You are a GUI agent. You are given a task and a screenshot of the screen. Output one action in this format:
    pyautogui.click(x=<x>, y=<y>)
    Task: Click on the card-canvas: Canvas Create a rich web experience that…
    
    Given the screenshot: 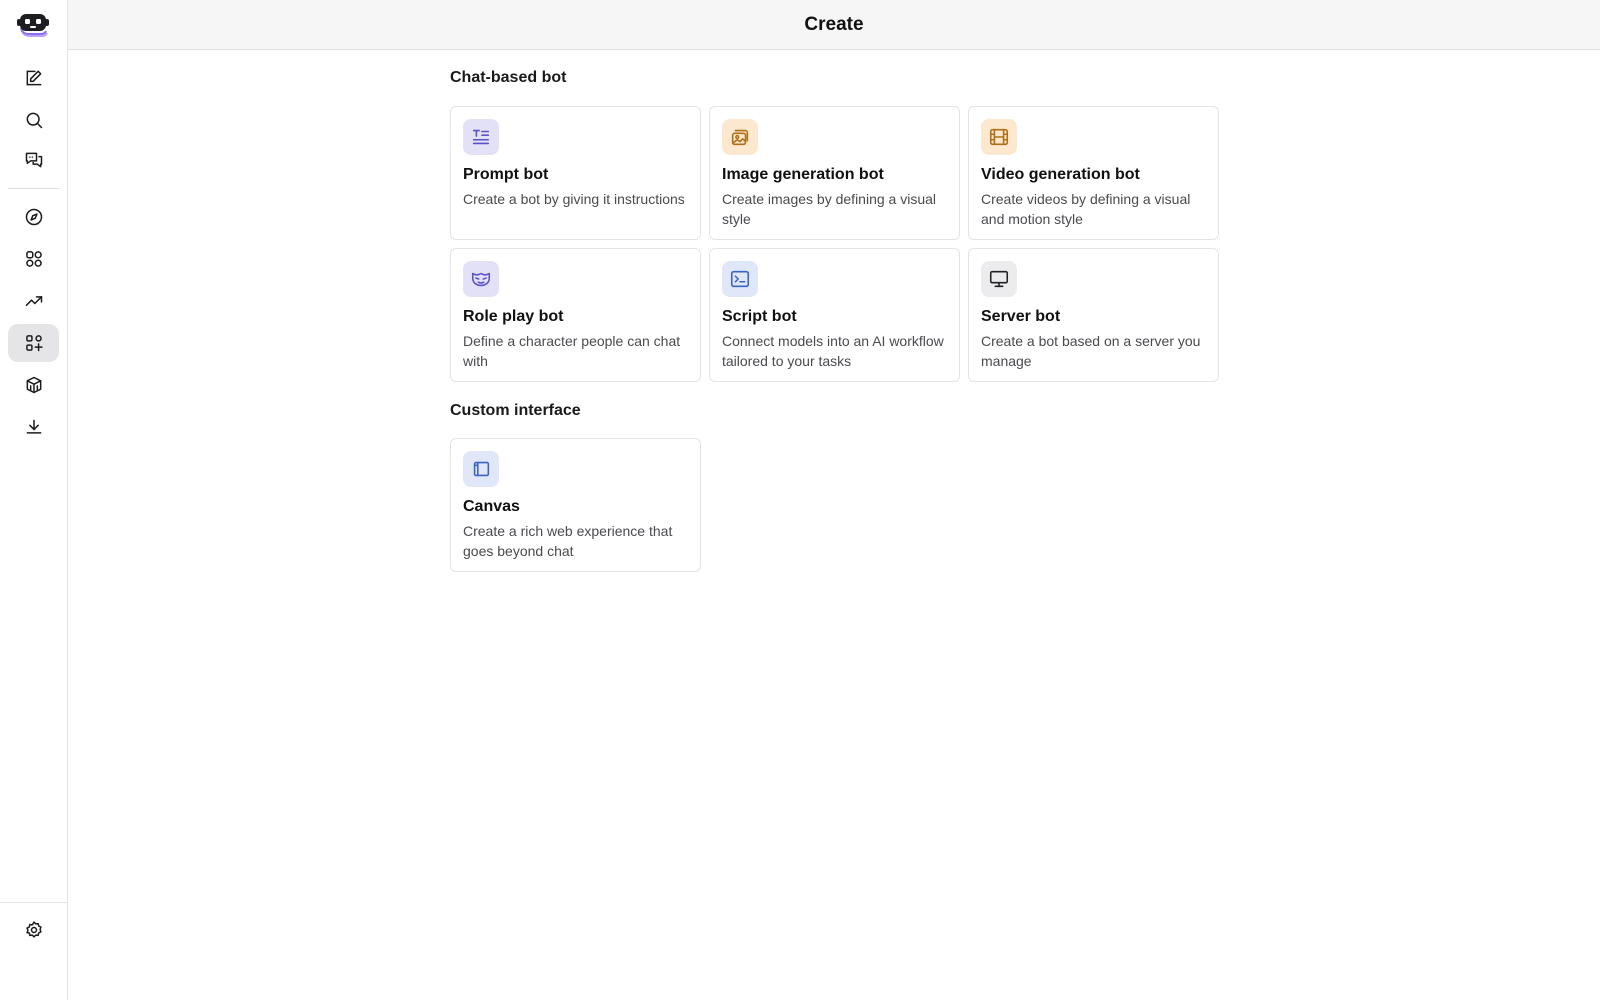 What is the action you would take?
    pyautogui.click(x=575, y=505)
    